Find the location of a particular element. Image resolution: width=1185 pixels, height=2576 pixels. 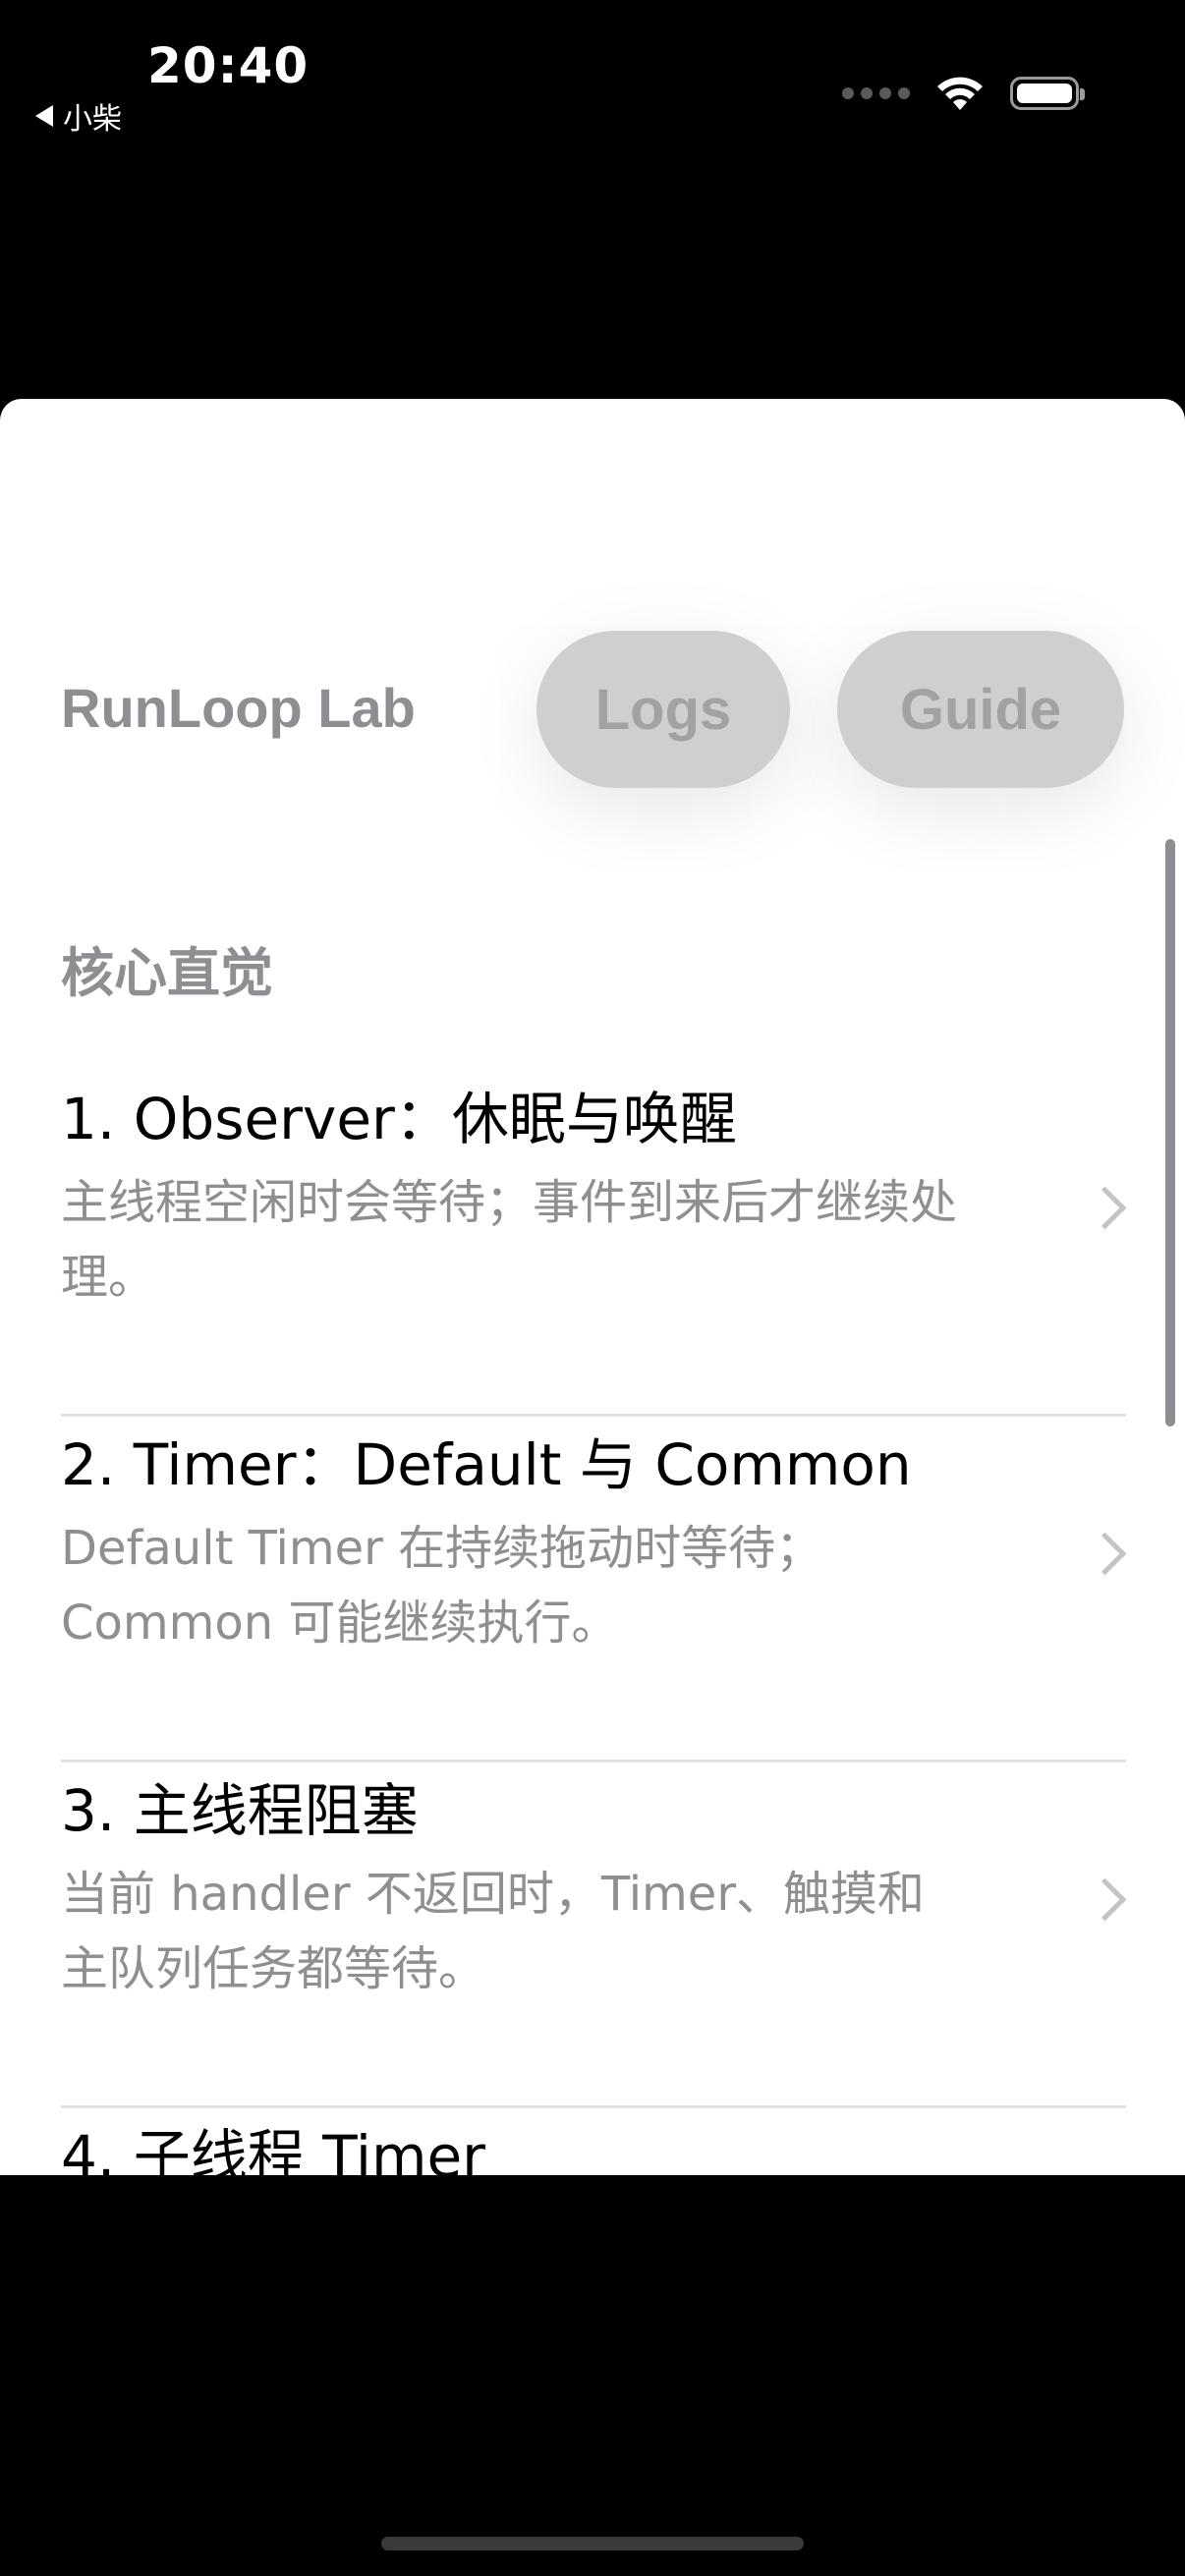

cellular-signal-icon is located at coordinates (876, 93).